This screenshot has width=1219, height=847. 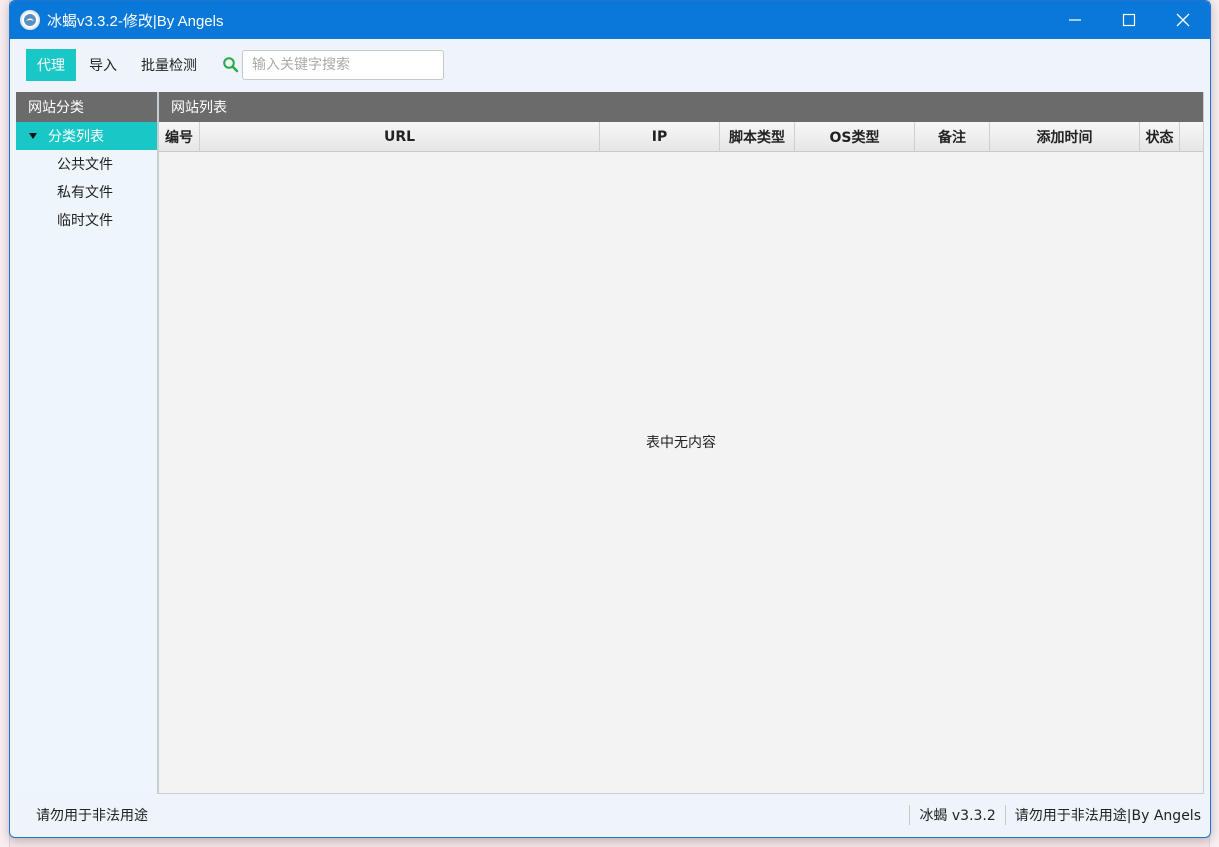 What do you see at coordinates (92, 816) in the screenshot?
I see `status-left-text: 请勿用于非法用途` at bounding box center [92, 816].